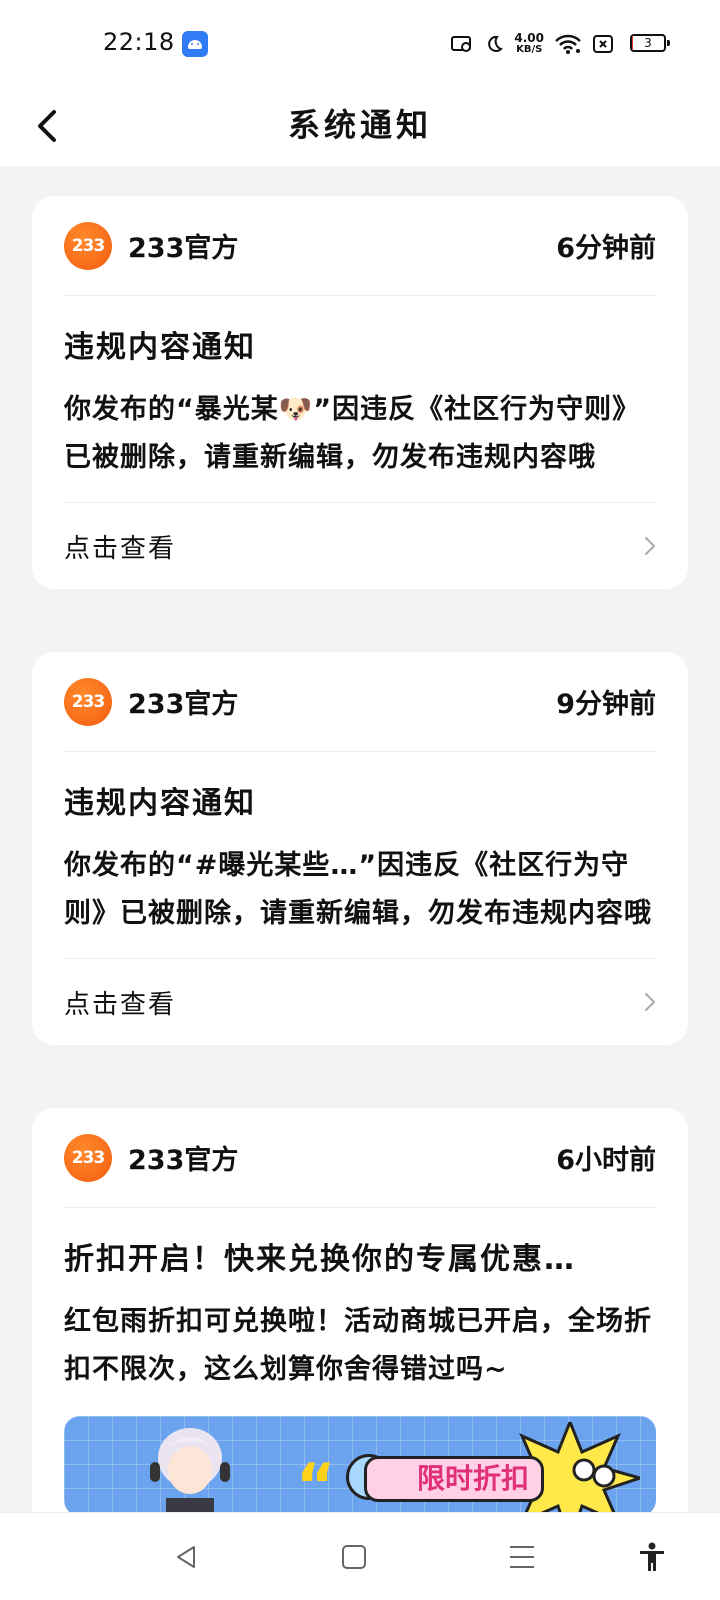  Describe the element at coordinates (568, 44) in the screenshot. I see `wifi-icon` at that location.